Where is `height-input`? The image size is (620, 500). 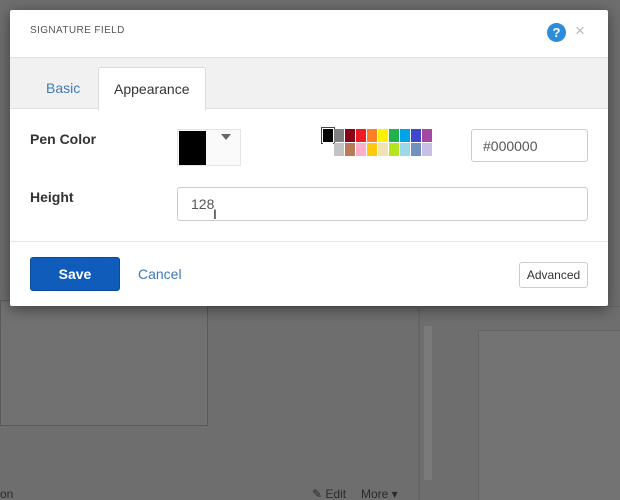
height-input is located at coordinates (382, 204).